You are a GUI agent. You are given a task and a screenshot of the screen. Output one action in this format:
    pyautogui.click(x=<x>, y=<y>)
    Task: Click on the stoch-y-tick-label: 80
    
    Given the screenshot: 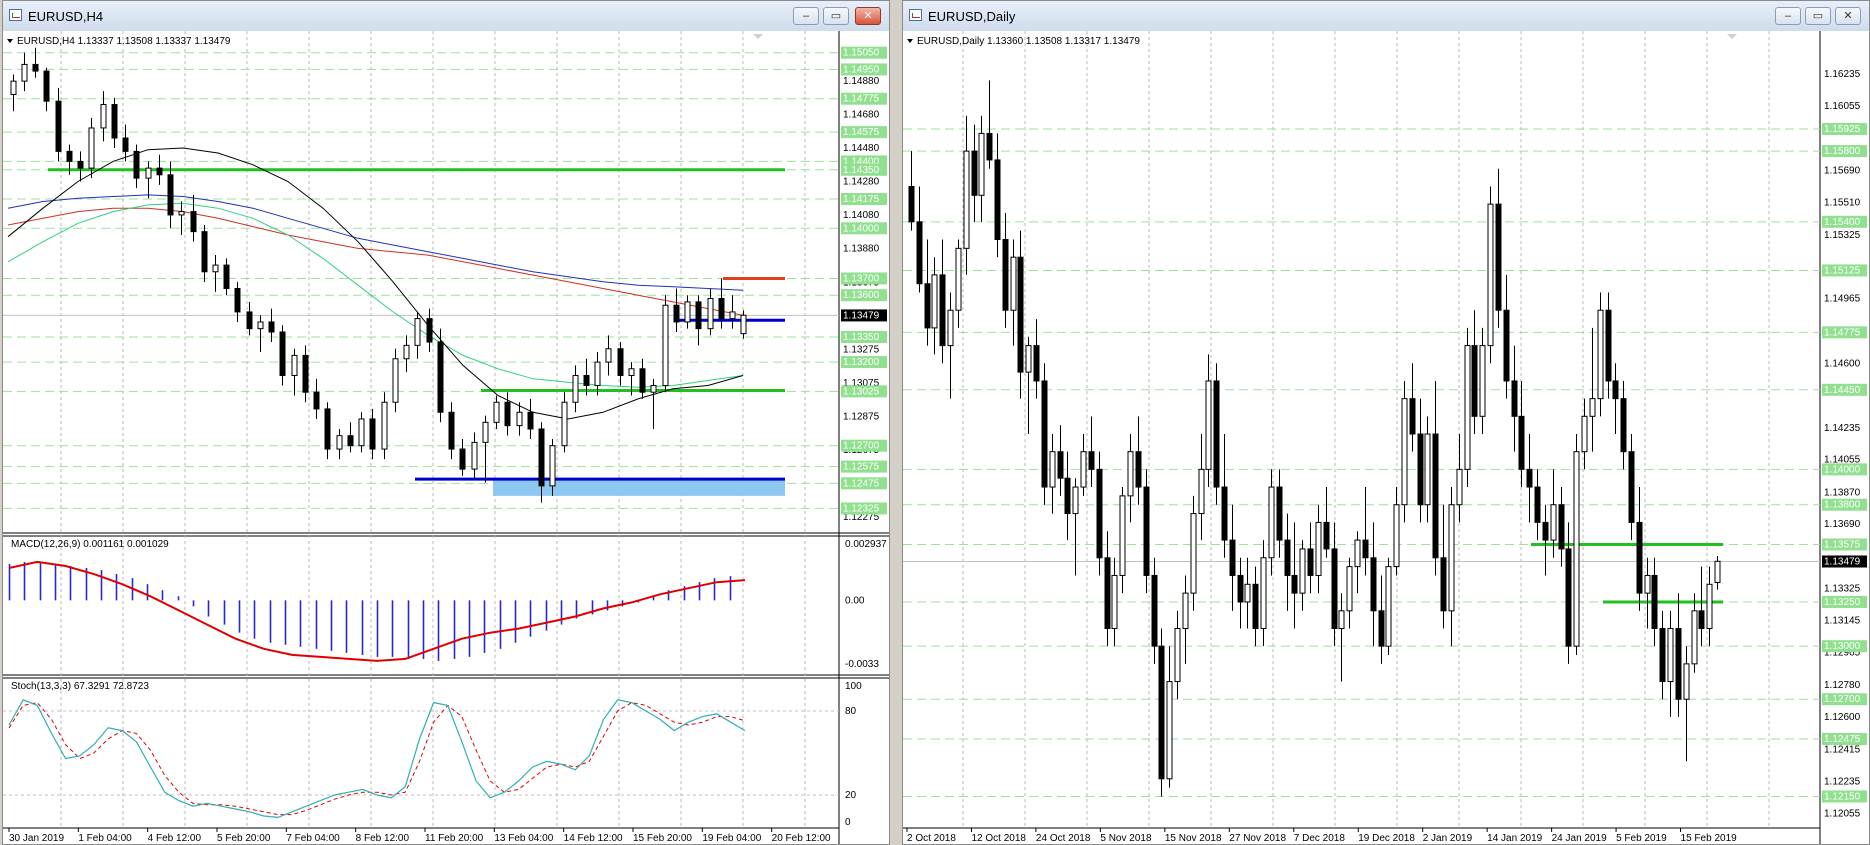 What is the action you would take?
    pyautogui.click(x=851, y=711)
    